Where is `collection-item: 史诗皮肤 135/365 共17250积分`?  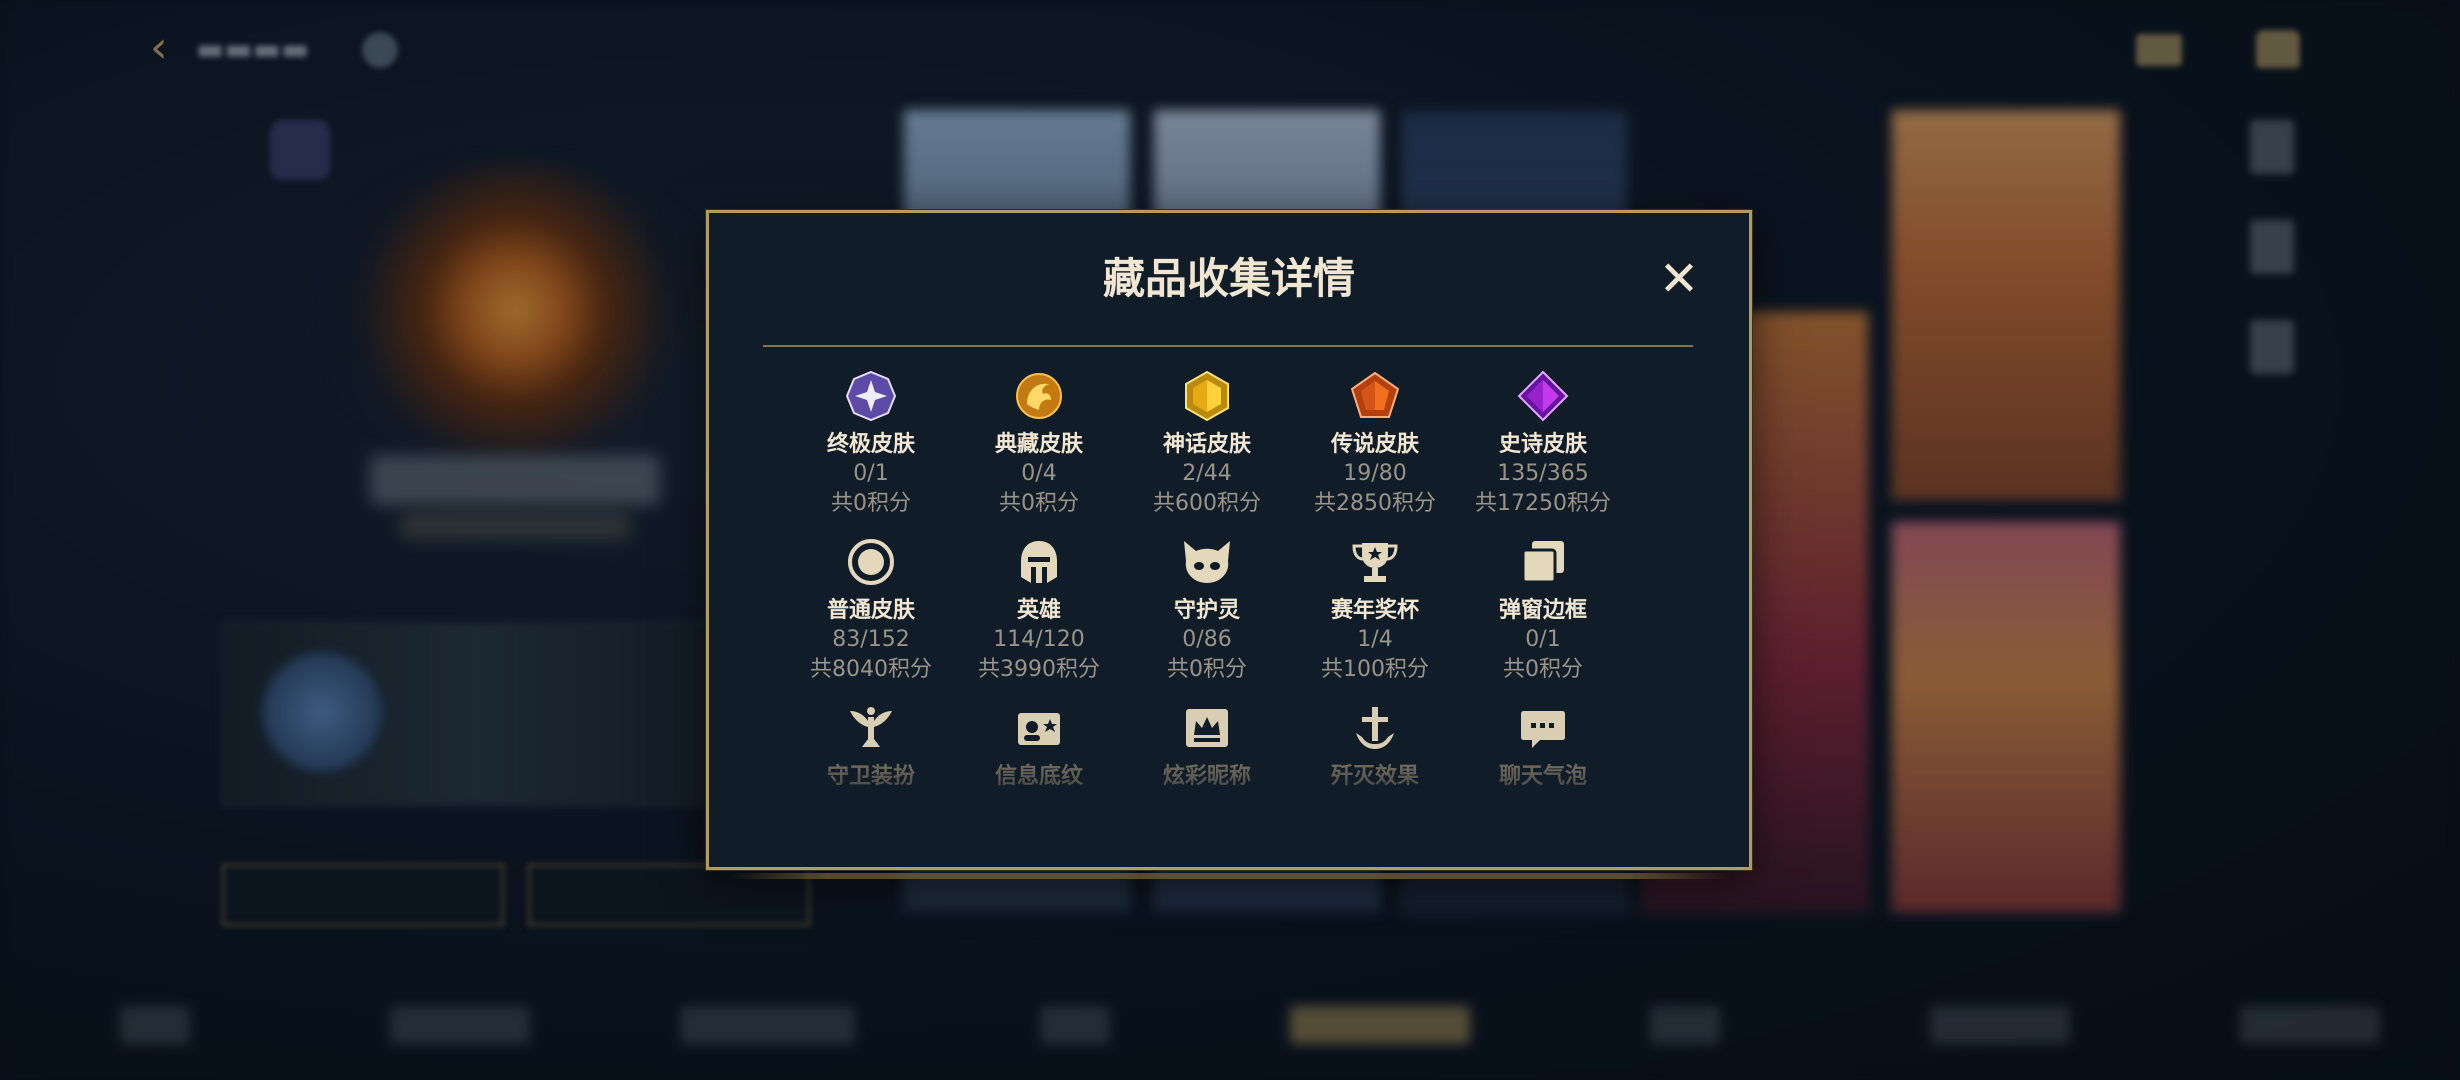
collection-item: 史诗皮肤 135/365 共17250积分 is located at coordinates (1543, 441).